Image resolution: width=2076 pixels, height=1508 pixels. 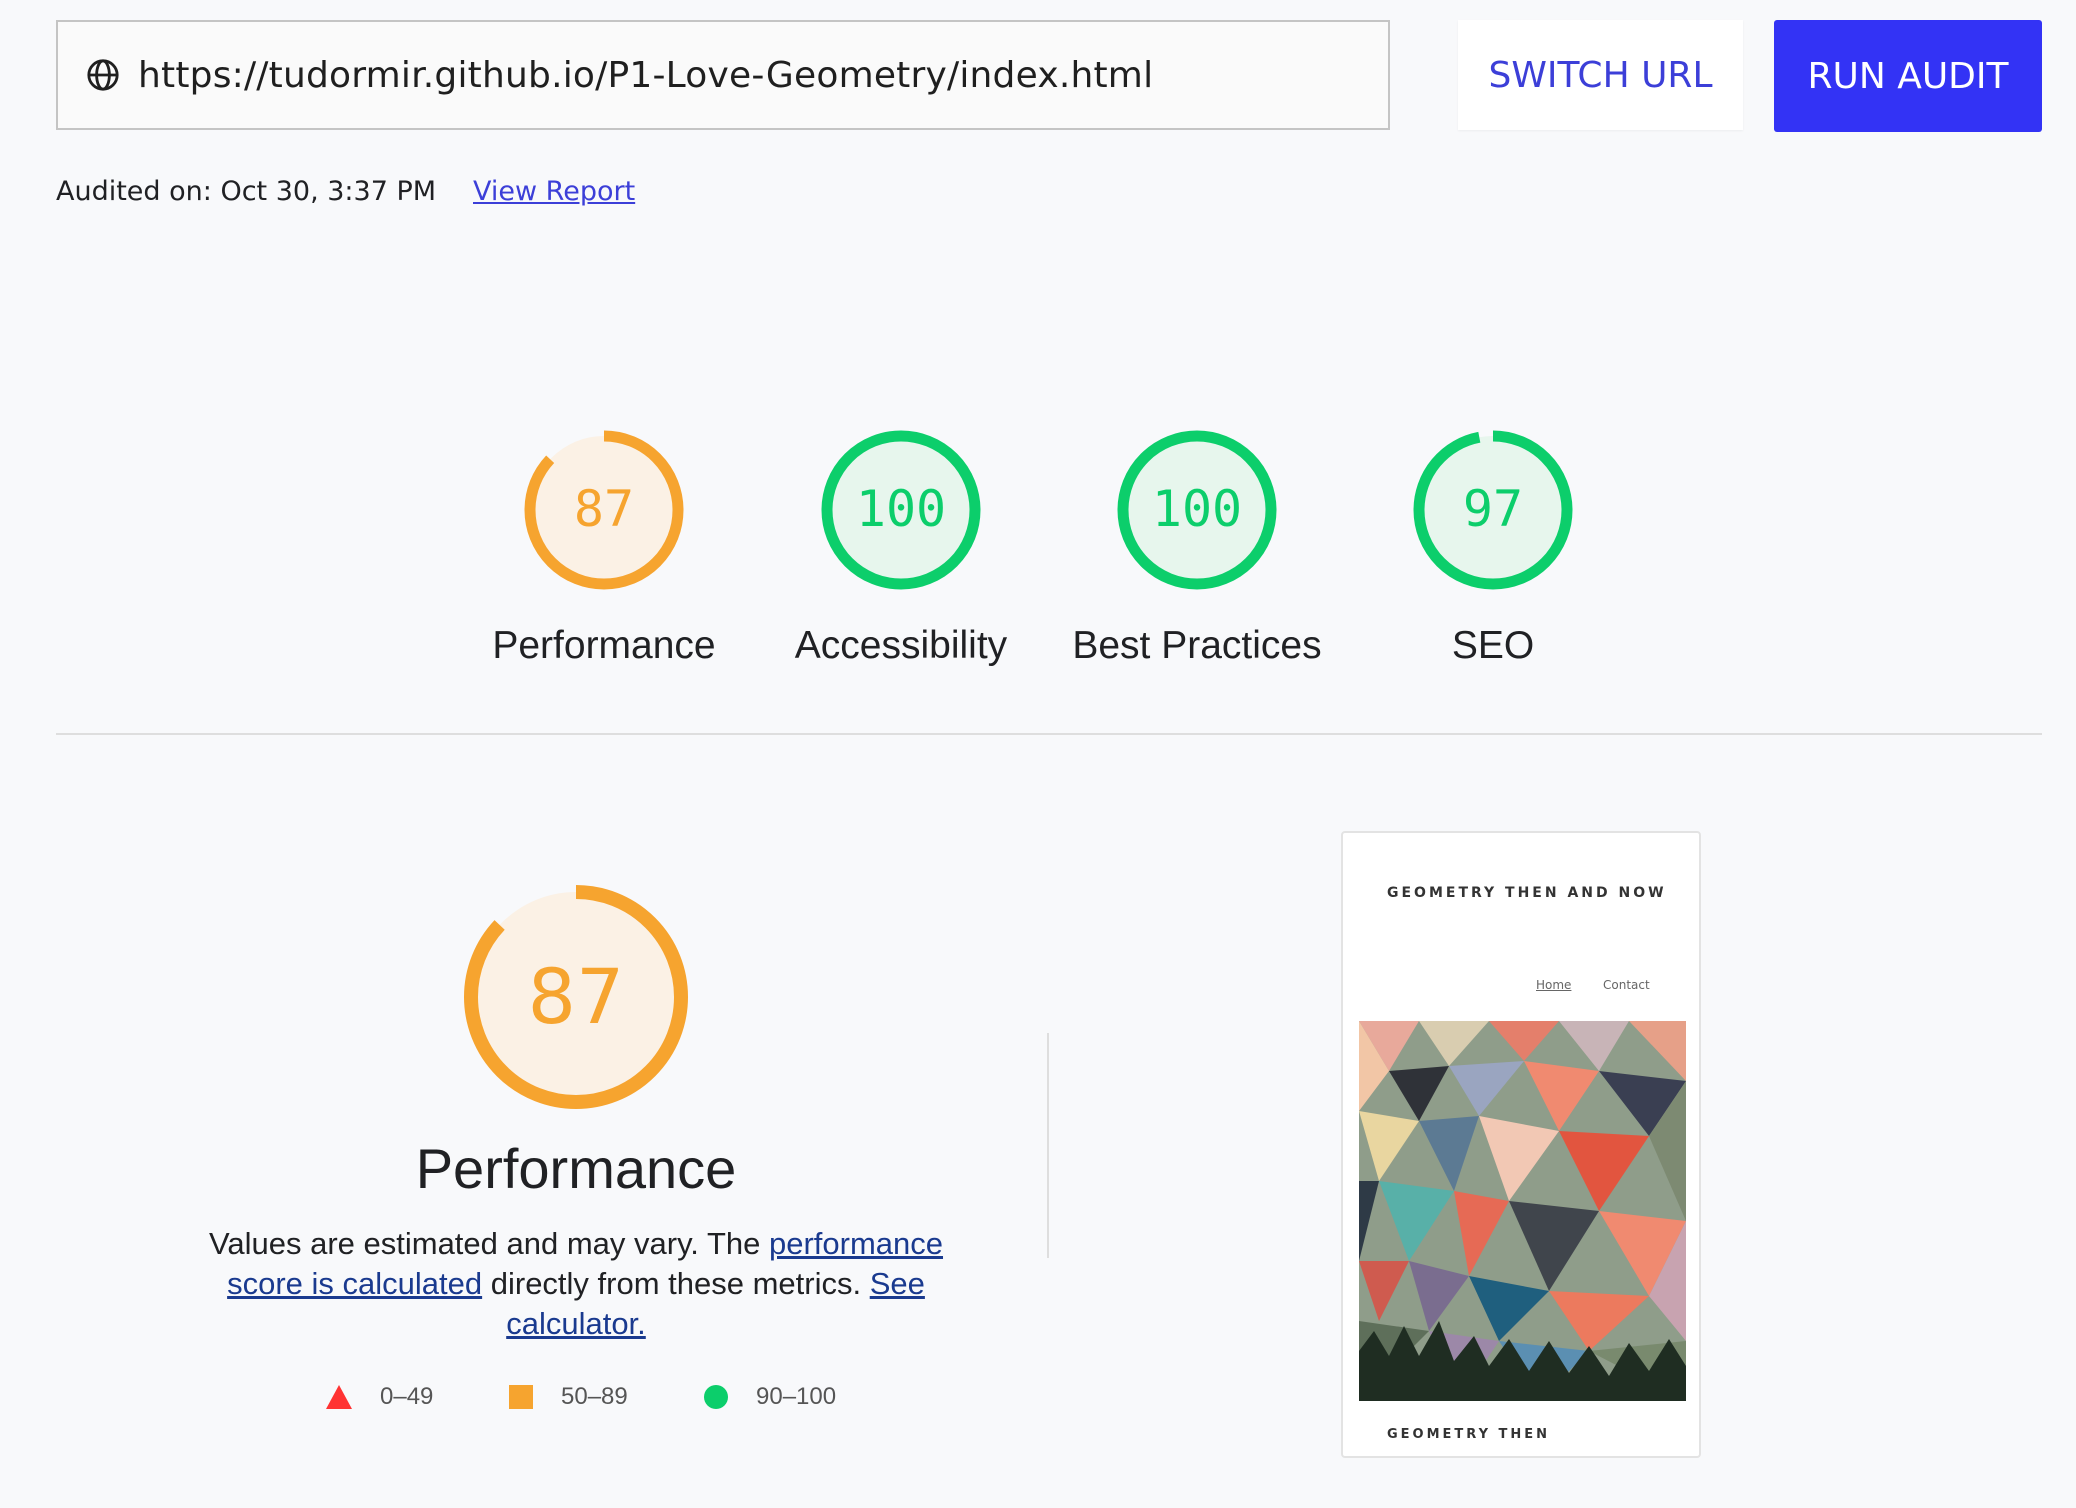 What do you see at coordinates (1554, 985) in the screenshot?
I see `preview-nav-home: Home` at bounding box center [1554, 985].